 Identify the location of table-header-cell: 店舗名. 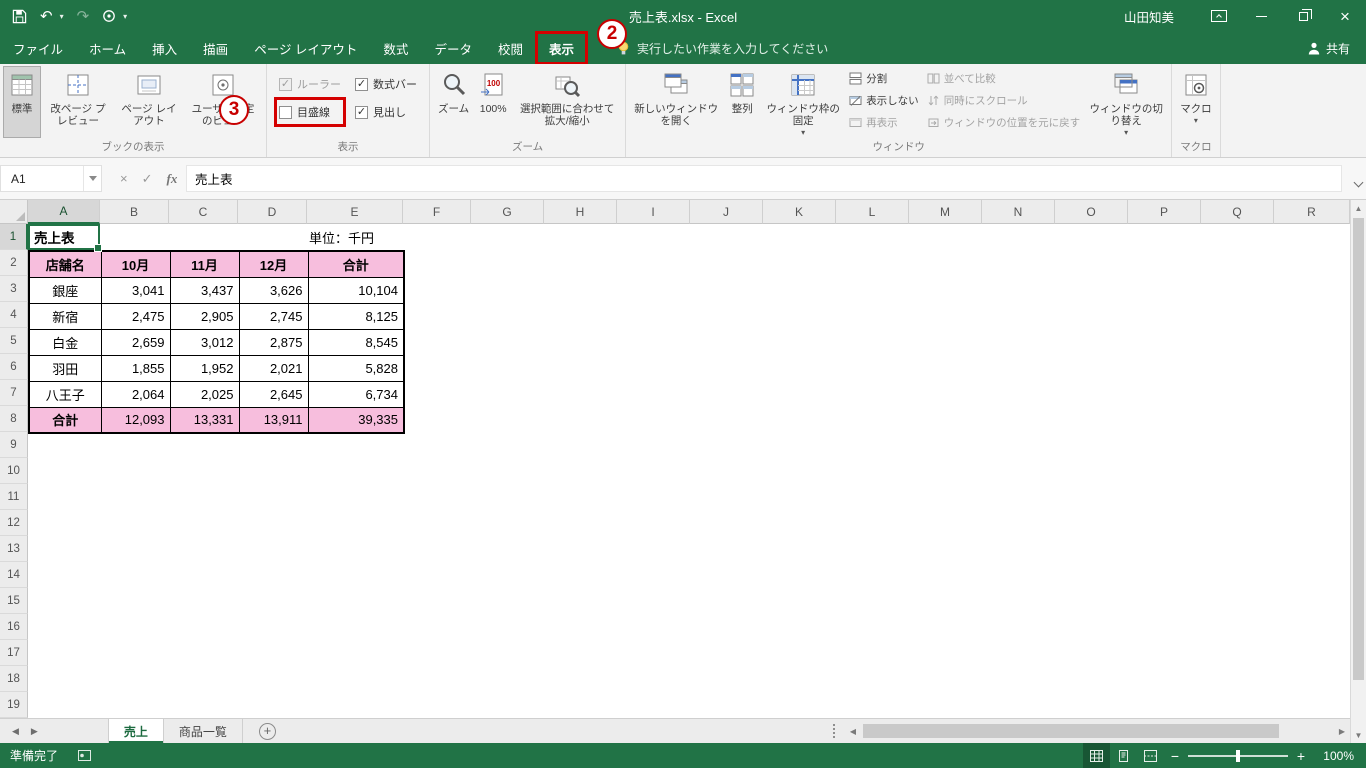
(65, 264).